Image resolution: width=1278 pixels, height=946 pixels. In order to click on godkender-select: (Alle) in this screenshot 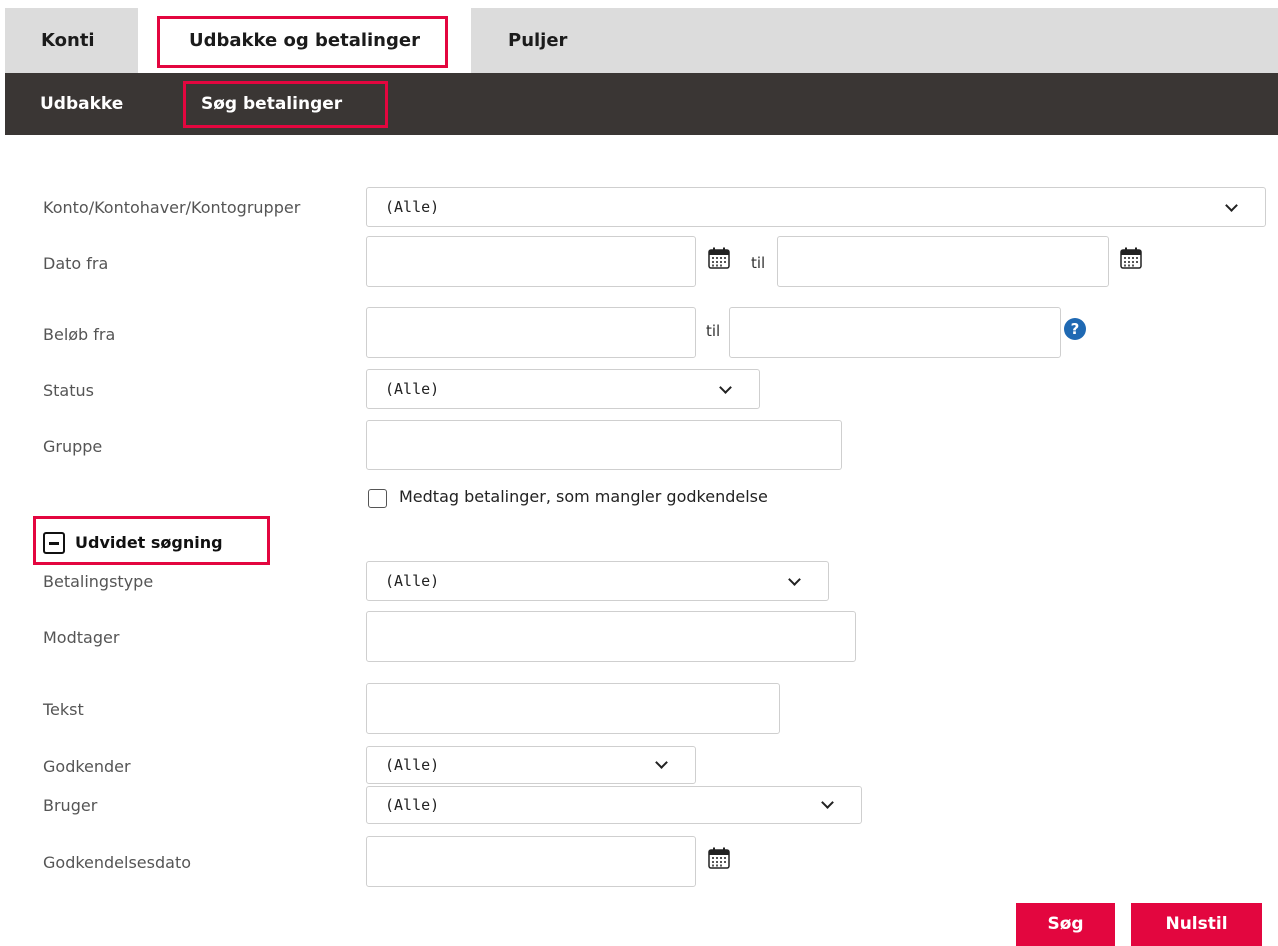, I will do `click(531, 765)`.